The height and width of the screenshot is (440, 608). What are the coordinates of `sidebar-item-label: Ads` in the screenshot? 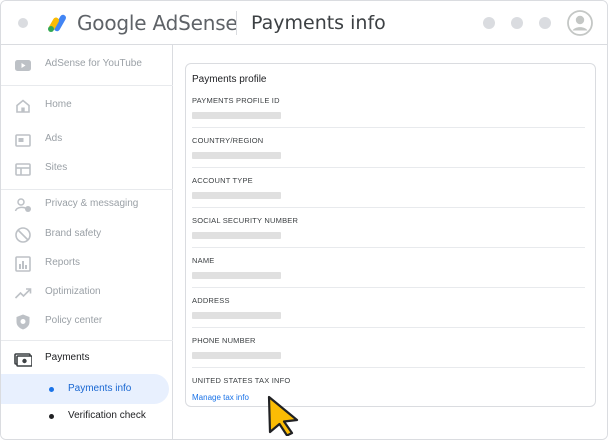 It's located at (54, 138).